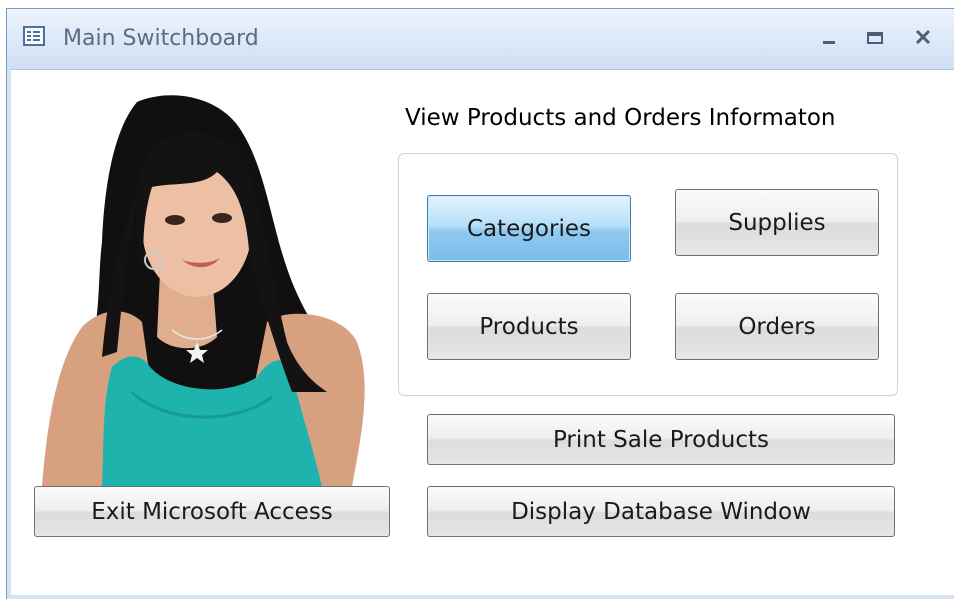  Describe the element at coordinates (529, 326) in the screenshot. I see `products-button: Products` at that location.